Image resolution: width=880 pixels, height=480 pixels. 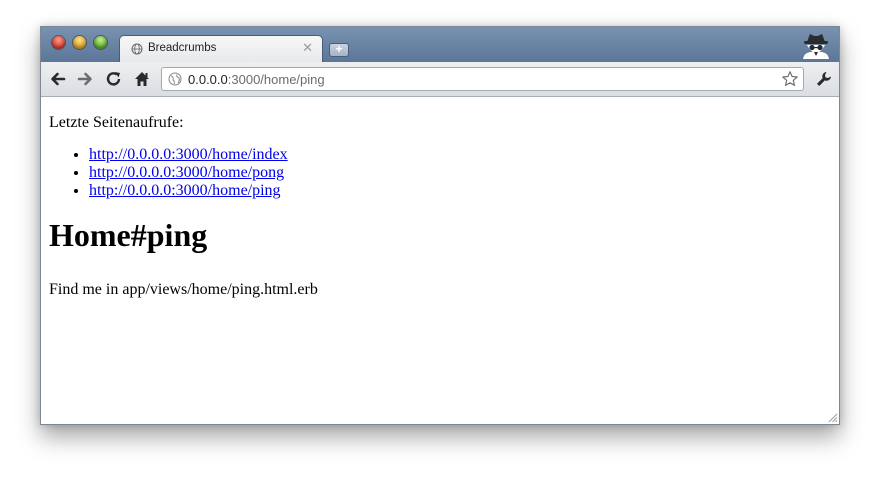 What do you see at coordinates (339, 50) in the screenshot?
I see `new-tab-button: +` at bounding box center [339, 50].